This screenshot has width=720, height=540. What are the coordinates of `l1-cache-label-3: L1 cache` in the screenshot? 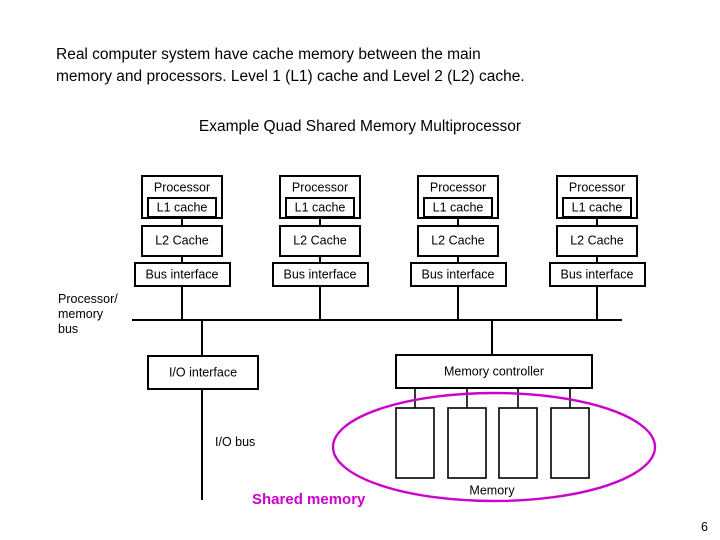 It's located at (458, 207).